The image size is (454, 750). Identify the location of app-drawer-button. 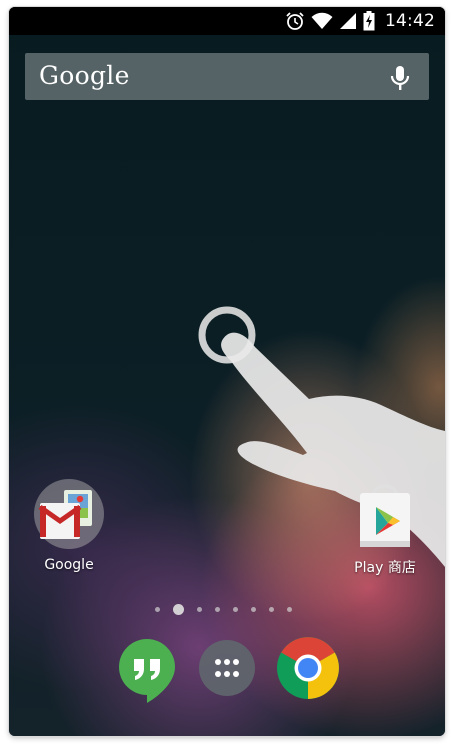
(227, 670).